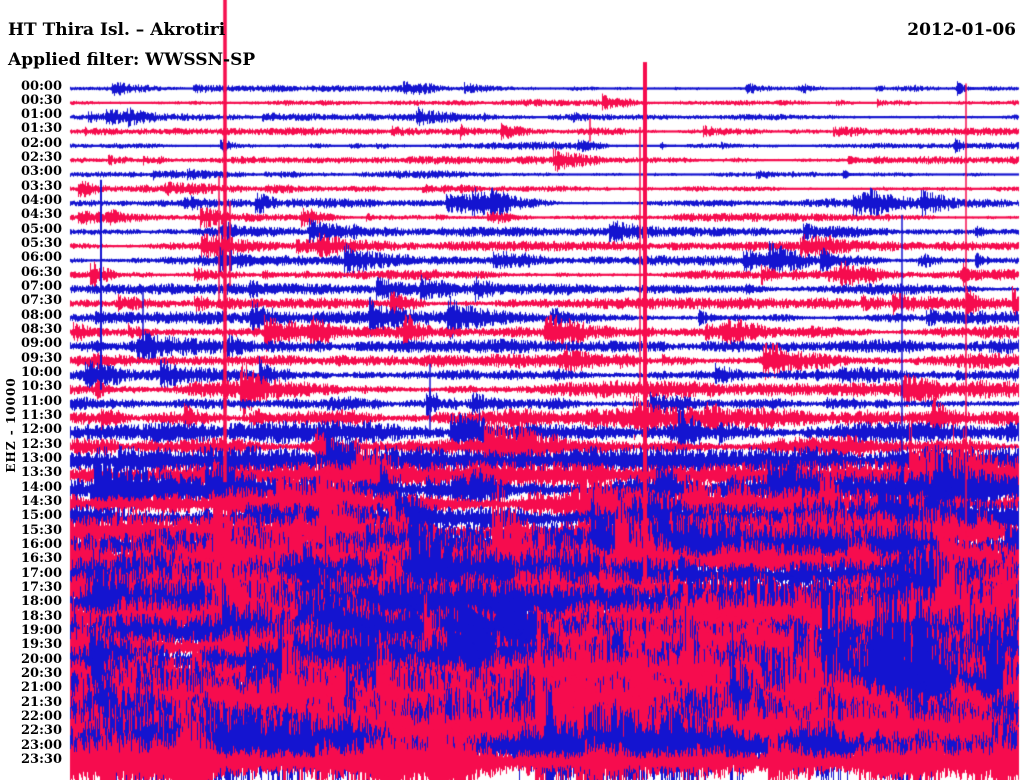 The image size is (1024, 780). What do you see at coordinates (41, 215) in the screenshot?
I see `time-label: 04:30` at bounding box center [41, 215].